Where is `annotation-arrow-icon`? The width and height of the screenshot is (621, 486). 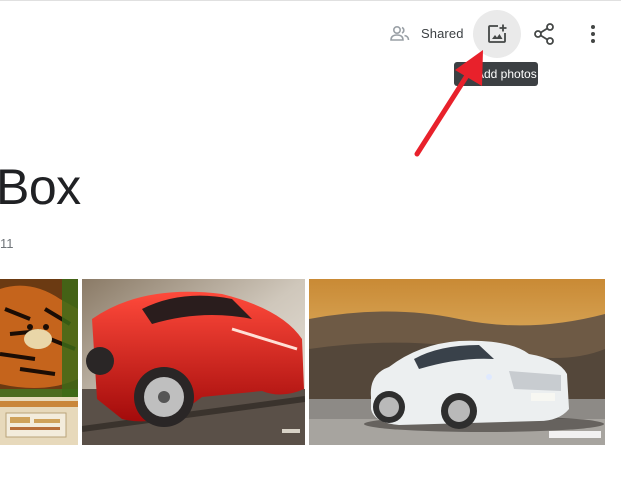
annotation-arrow-icon is located at coordinates (448, 103).